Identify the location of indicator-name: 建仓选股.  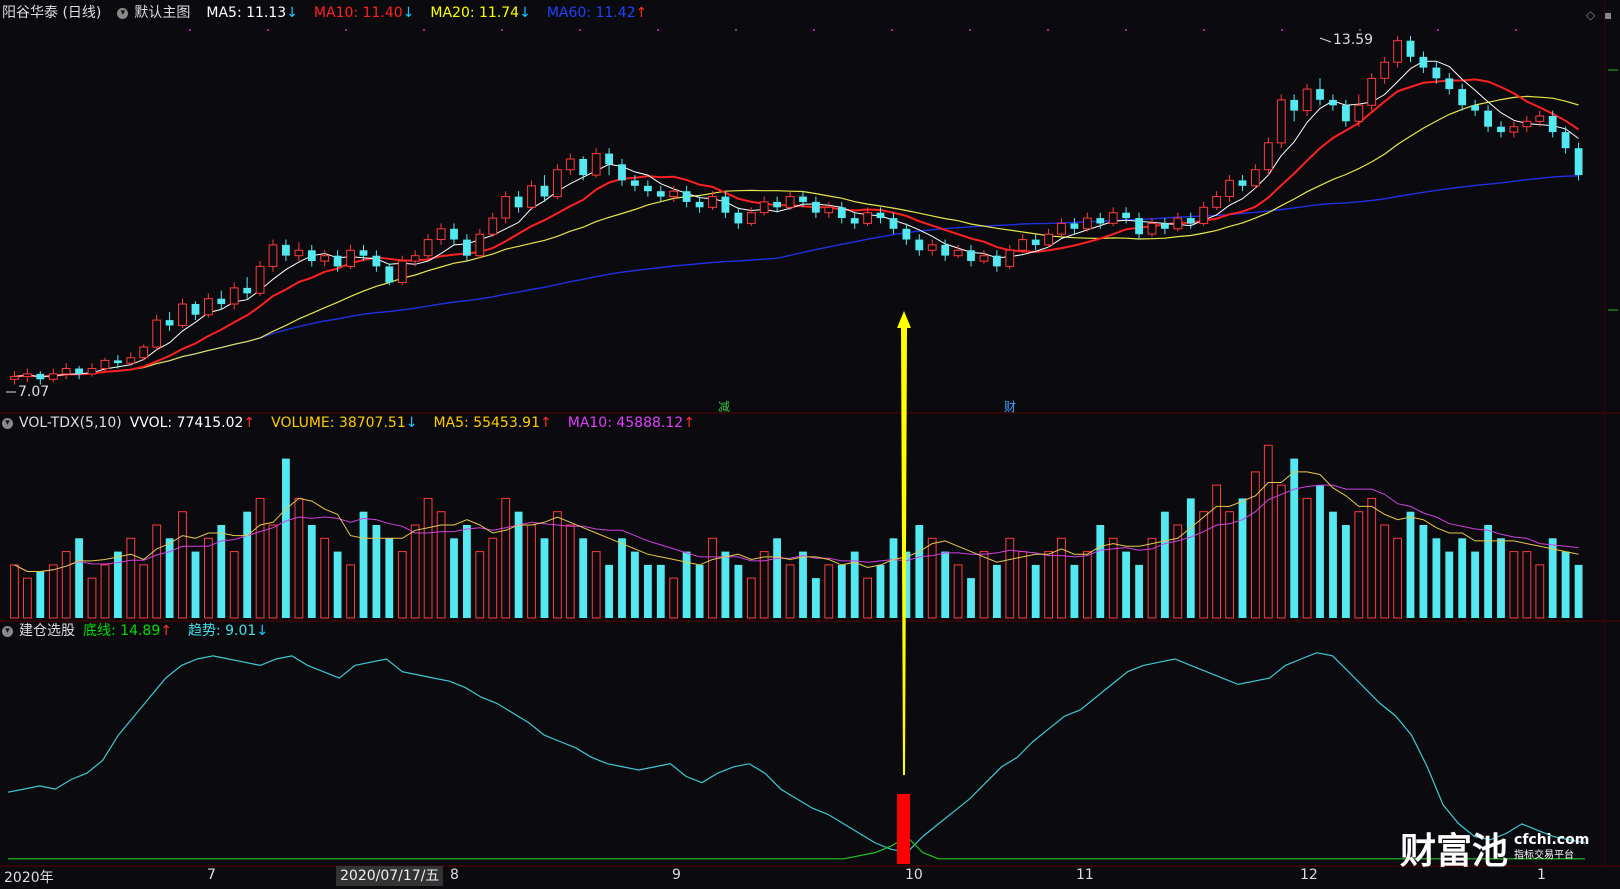
(47, 631).